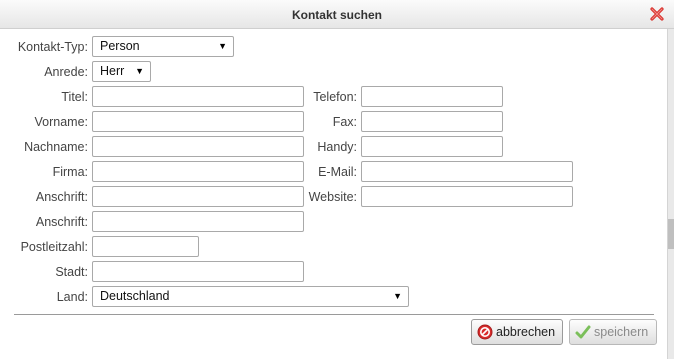 This screenshot has height=359, width=674. What do you see at coordinates (432, 121) in the screenshot?
I see `fax-input` at bounding box center [432, 121].